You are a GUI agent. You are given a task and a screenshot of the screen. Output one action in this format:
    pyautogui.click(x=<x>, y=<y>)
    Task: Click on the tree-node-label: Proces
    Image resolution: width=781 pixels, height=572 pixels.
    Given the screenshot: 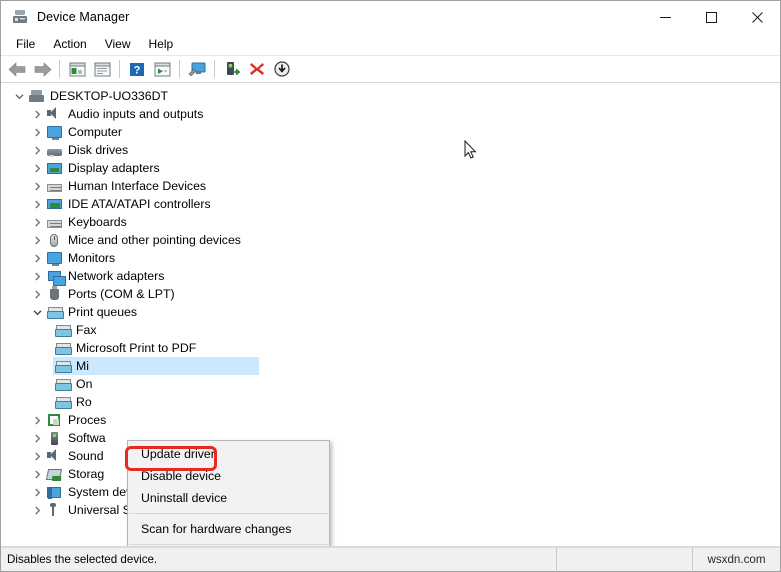 What is the action you would take?
    pyautogui.click(x=87, y=420)
    